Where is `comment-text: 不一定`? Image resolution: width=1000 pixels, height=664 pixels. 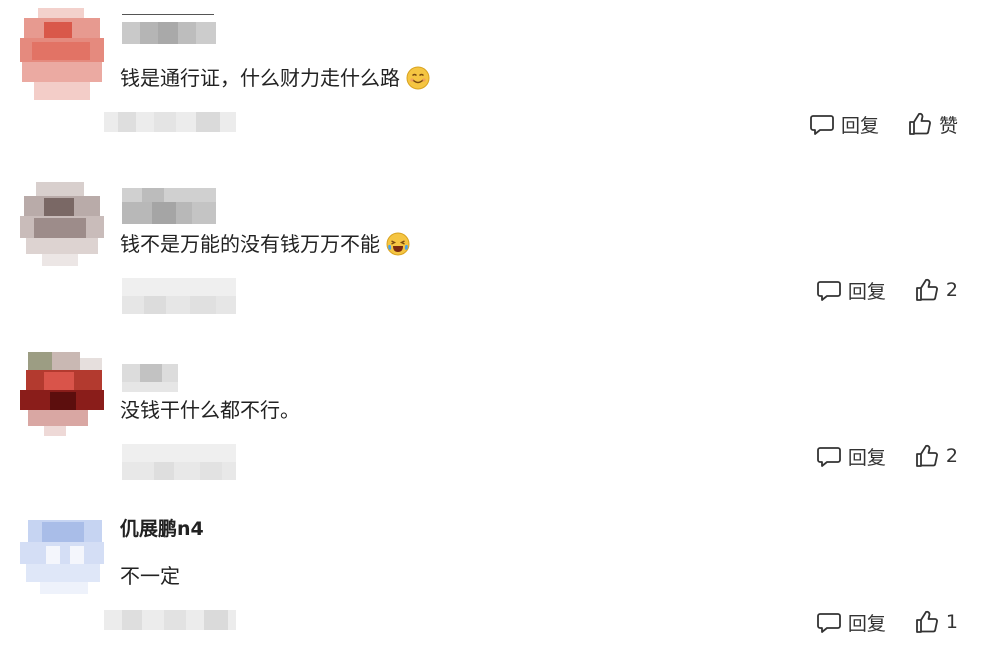
comment-text: 不一定 is located at coordinates (150, 576).